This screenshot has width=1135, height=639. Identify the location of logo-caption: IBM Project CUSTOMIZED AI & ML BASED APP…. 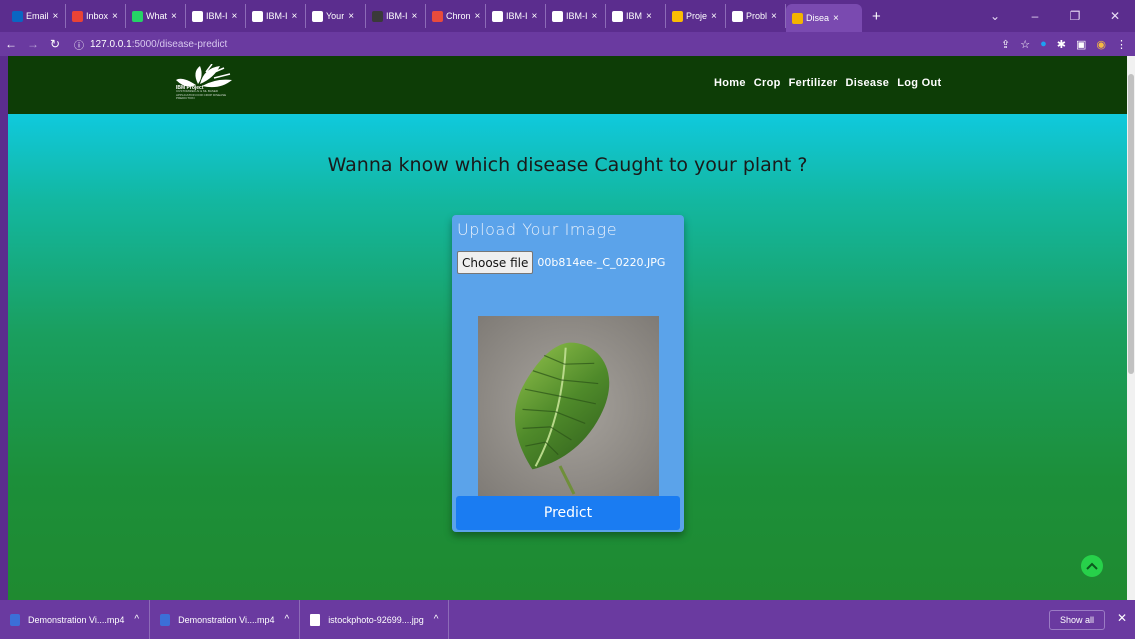
(206, 93).